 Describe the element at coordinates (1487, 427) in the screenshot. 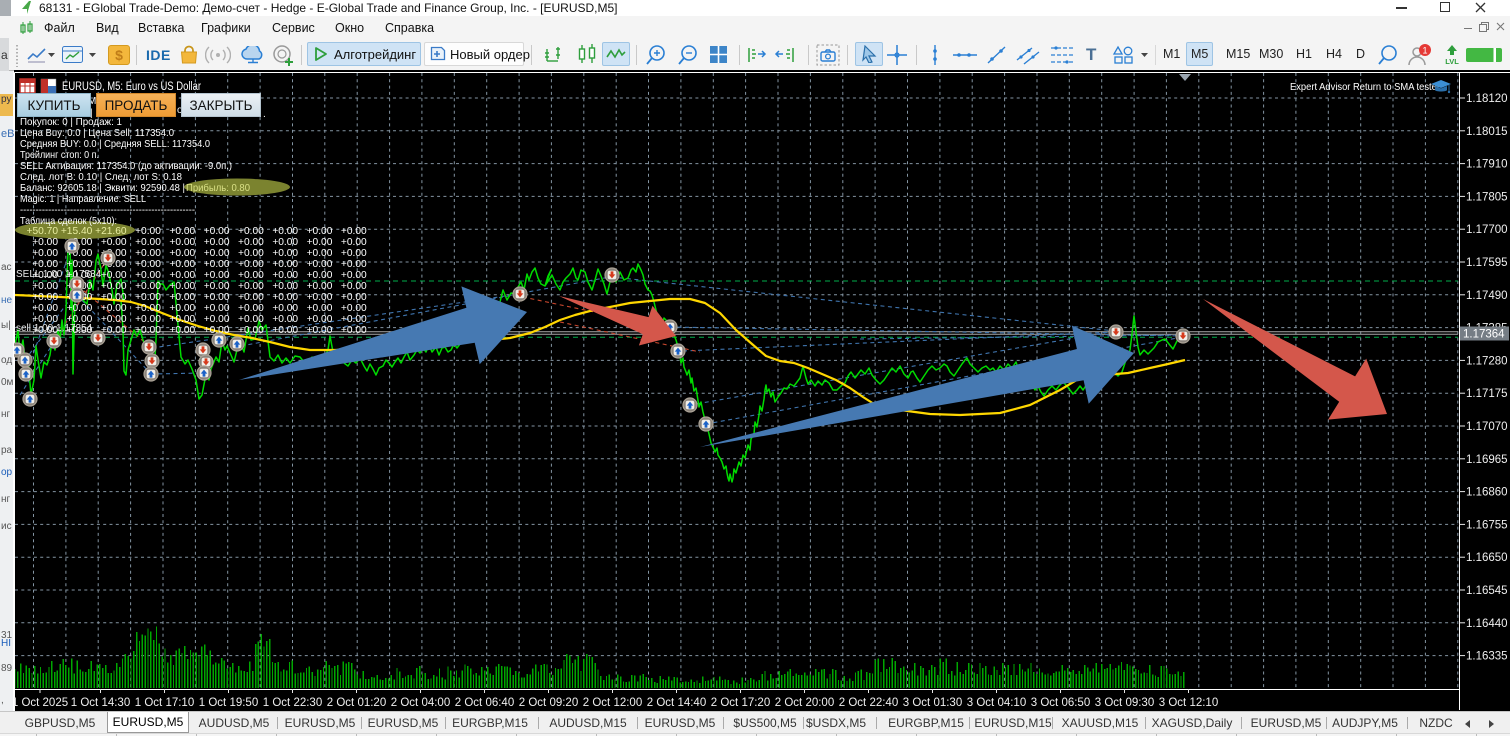

I see `svg-text: 1.17070` at that location.